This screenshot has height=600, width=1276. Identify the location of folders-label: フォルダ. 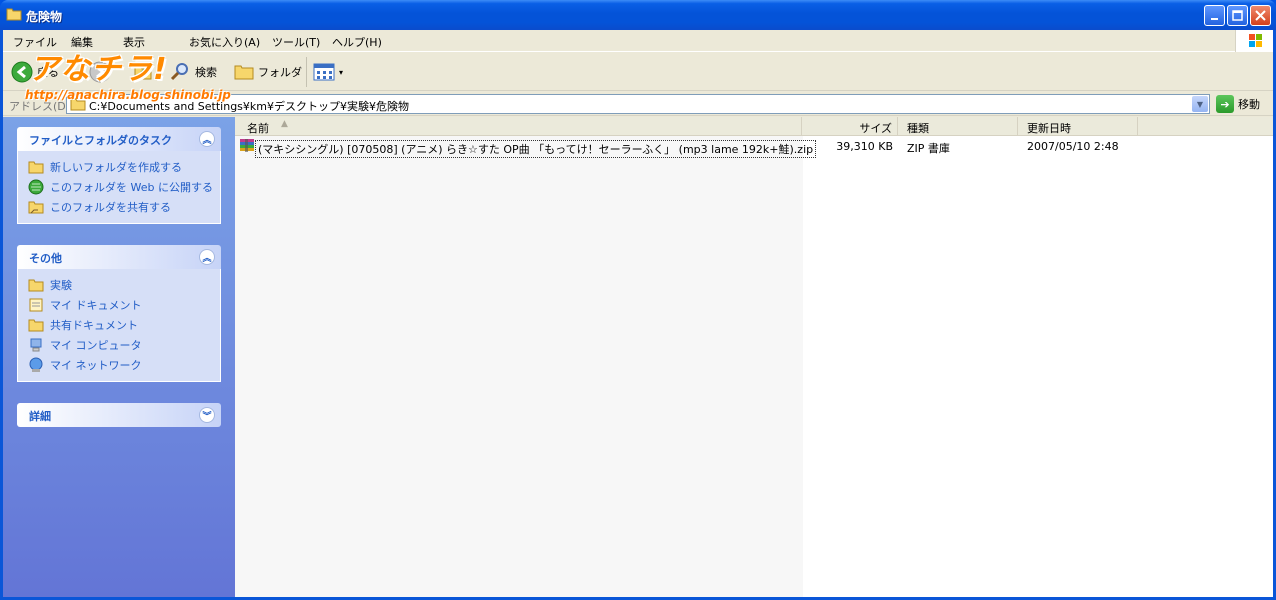
(280, 72).